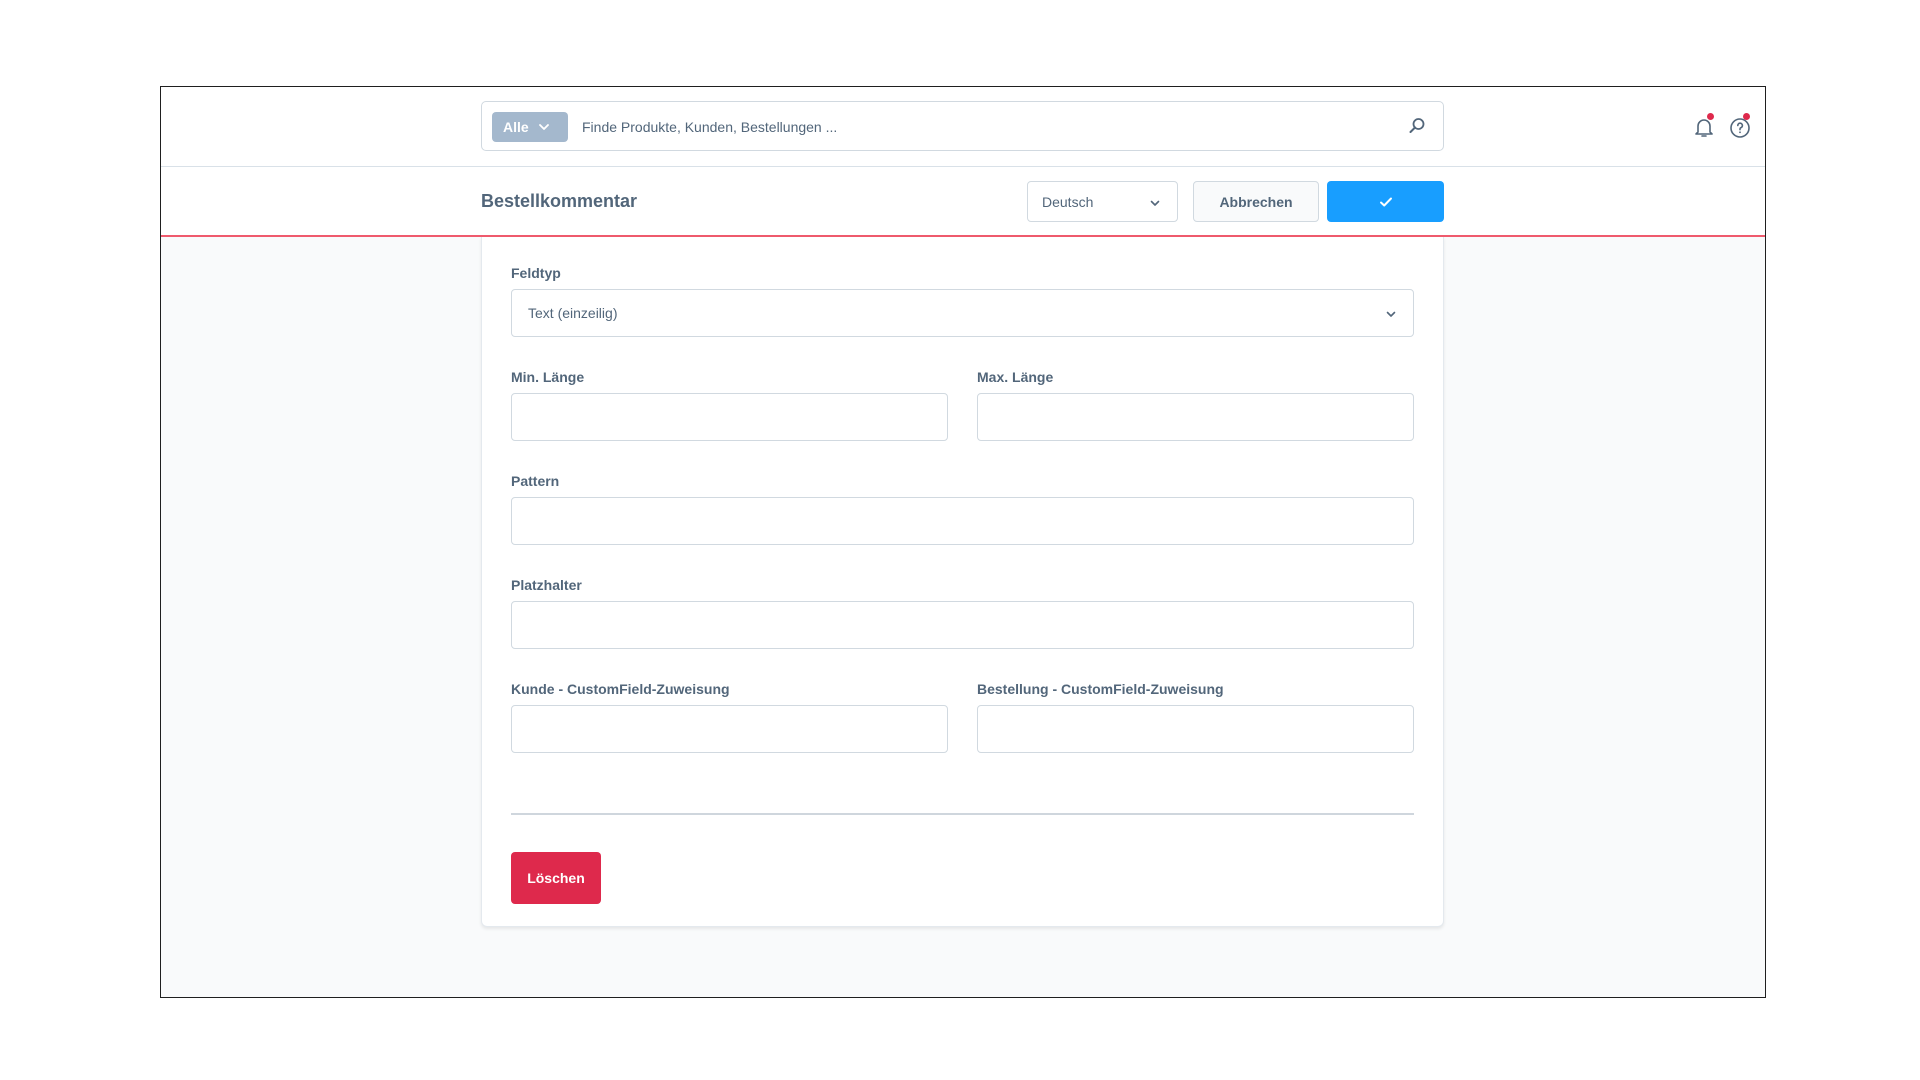 The width and height of the screenshot is (1920, 1080). I want to click on customer-assignment-field, so click(729, 729).